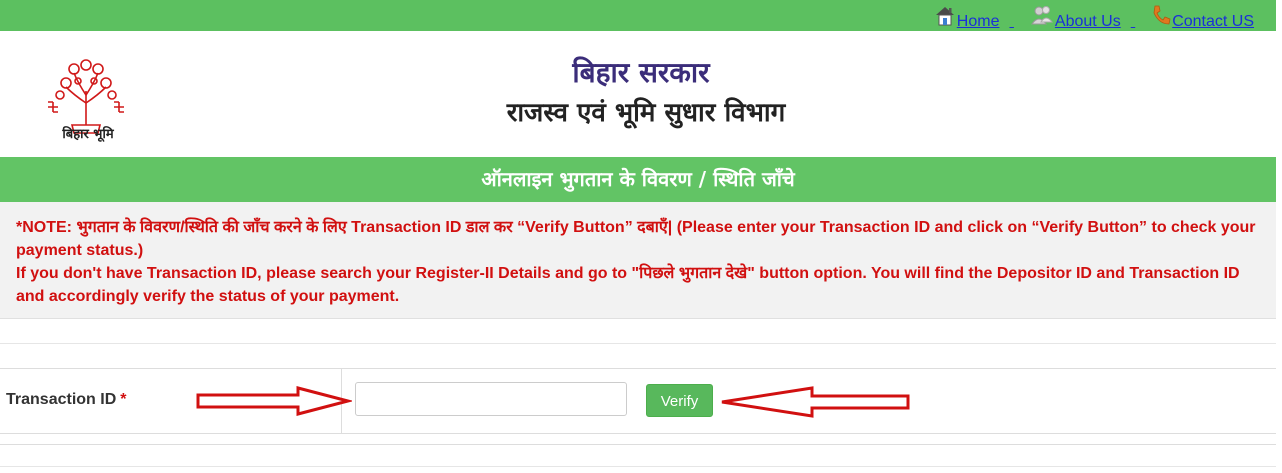 Image resolution: width=1282 pixels, height=473 pixels. What do you see at coordinates (61, 399) in the screenshot?
I see `transaction-id-label-text: Transaction ID` at bounding box center [61, 399].